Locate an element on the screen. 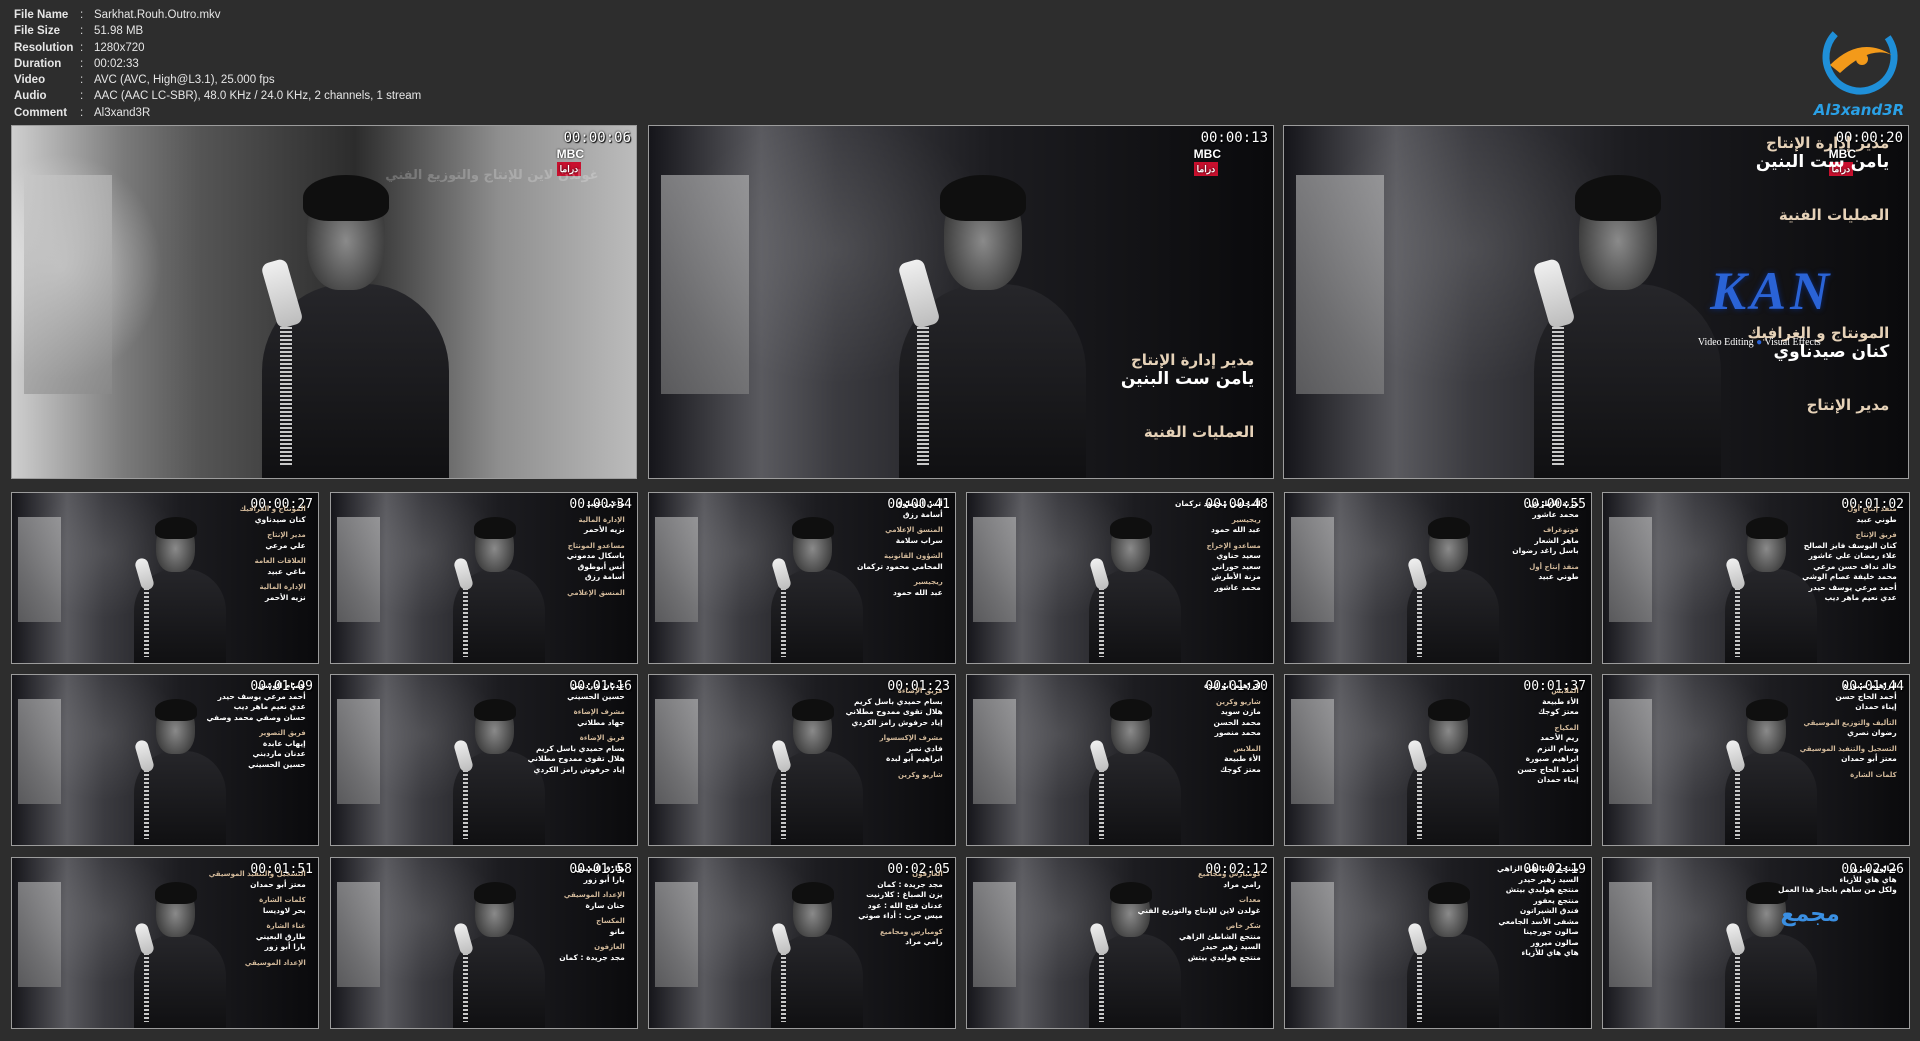  timecode: 00:00:13 is located at coordinates (1234, 138).